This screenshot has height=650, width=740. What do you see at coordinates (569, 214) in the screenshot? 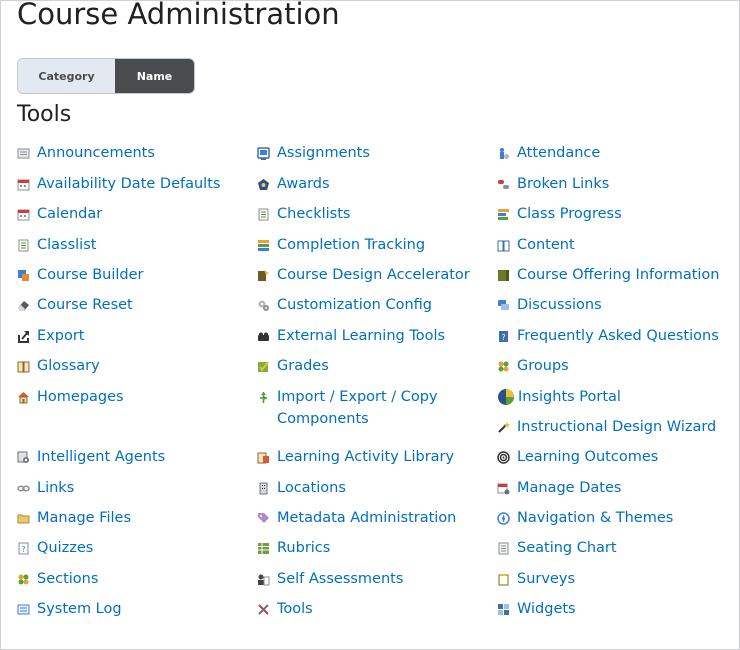
I see `tool-label: Class Progress` at bounding box center [569, 214].